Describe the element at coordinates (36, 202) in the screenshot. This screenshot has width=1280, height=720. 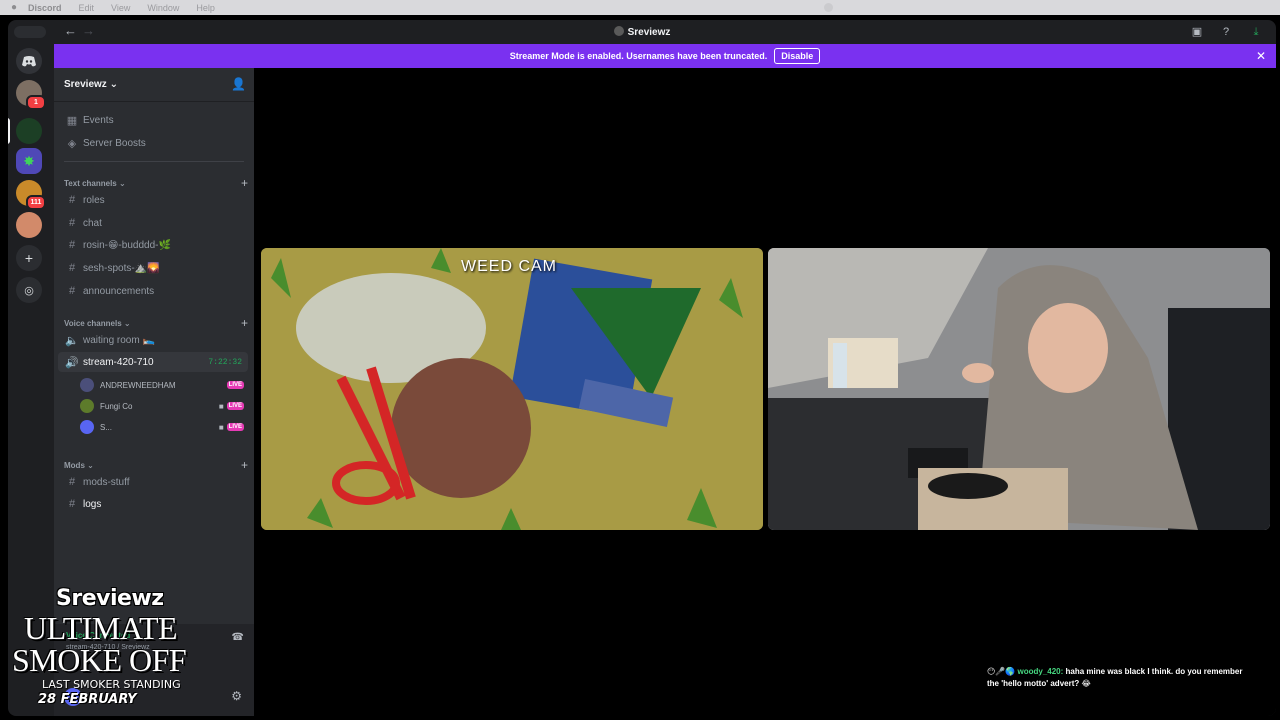
I see `notification-badge: 111` at that location.